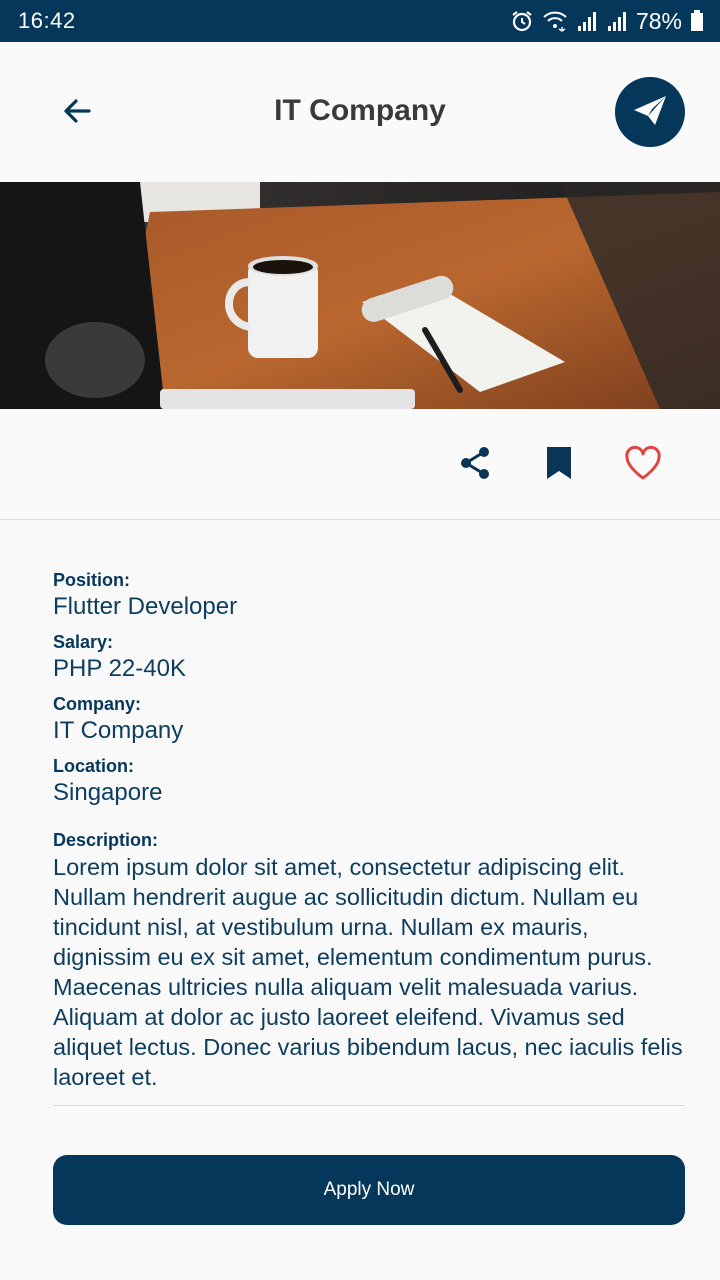 Image resolution: width=720 pixels, height=1280 pixels. I want to click on company-label: Company:, so click(97, 704).